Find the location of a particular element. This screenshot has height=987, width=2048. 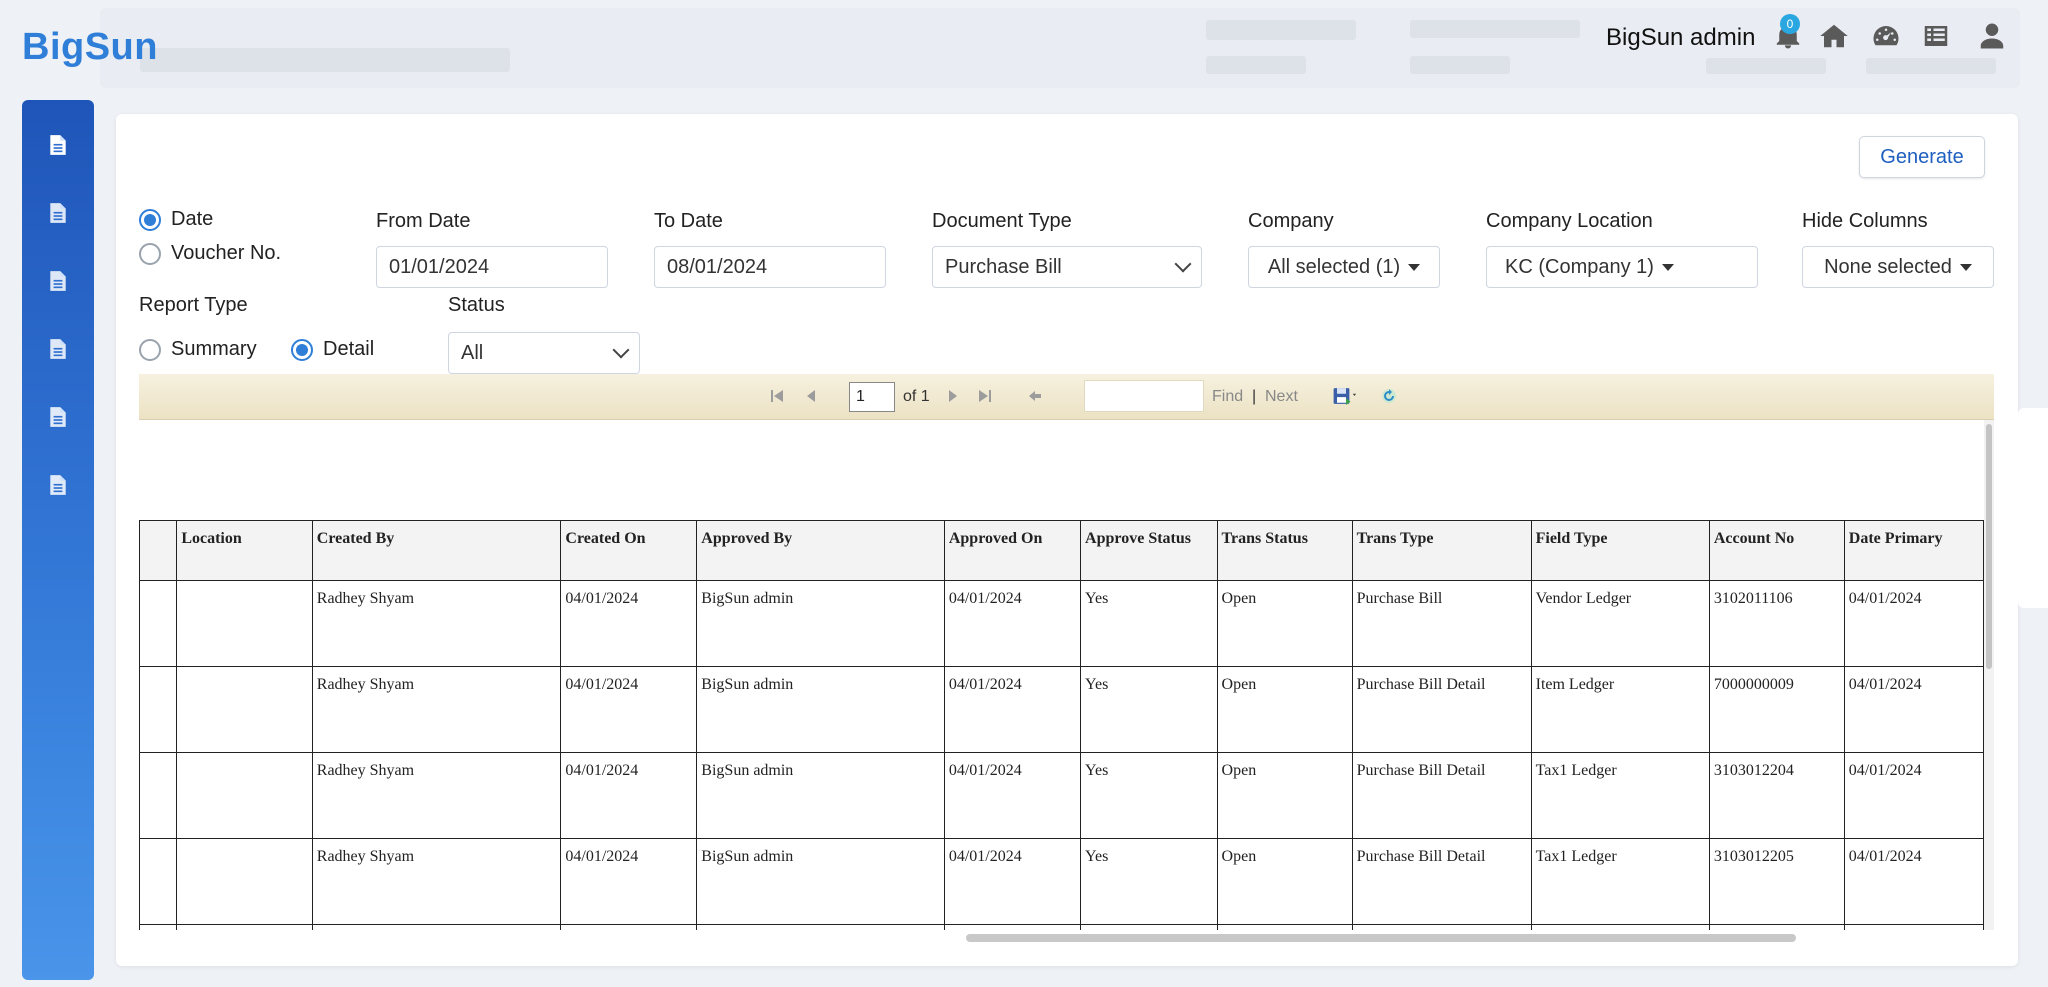

hide-columns-value: None selected is located at coordinates (1888, 266).